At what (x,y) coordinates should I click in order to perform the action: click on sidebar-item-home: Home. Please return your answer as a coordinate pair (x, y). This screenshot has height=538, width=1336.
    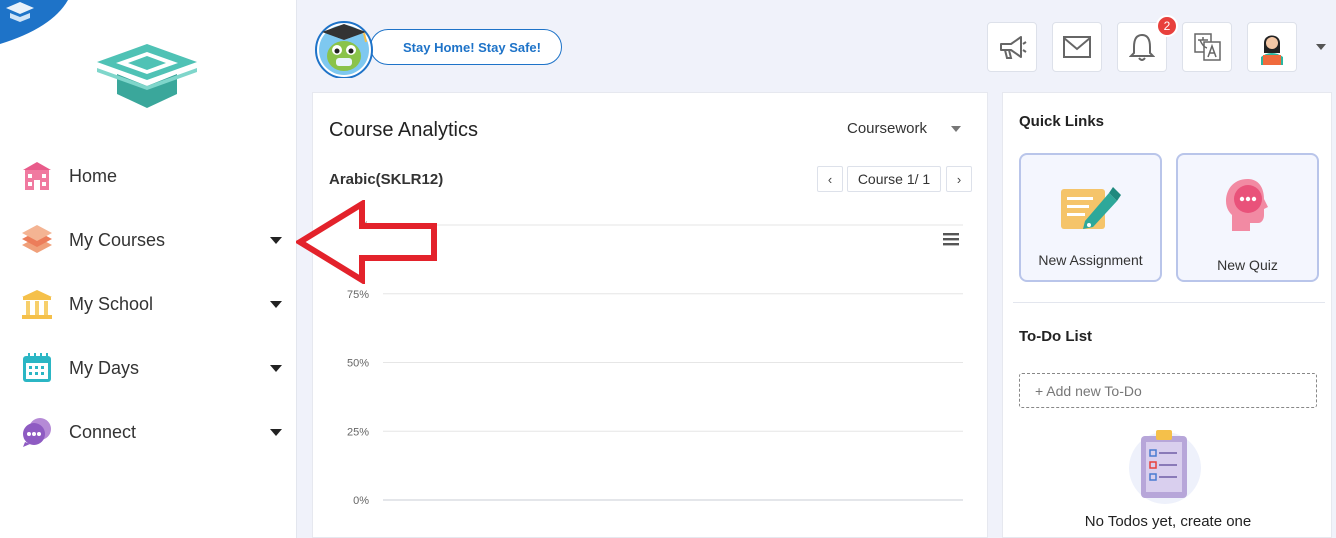
    Looking at the image, I should click on (148, 176).